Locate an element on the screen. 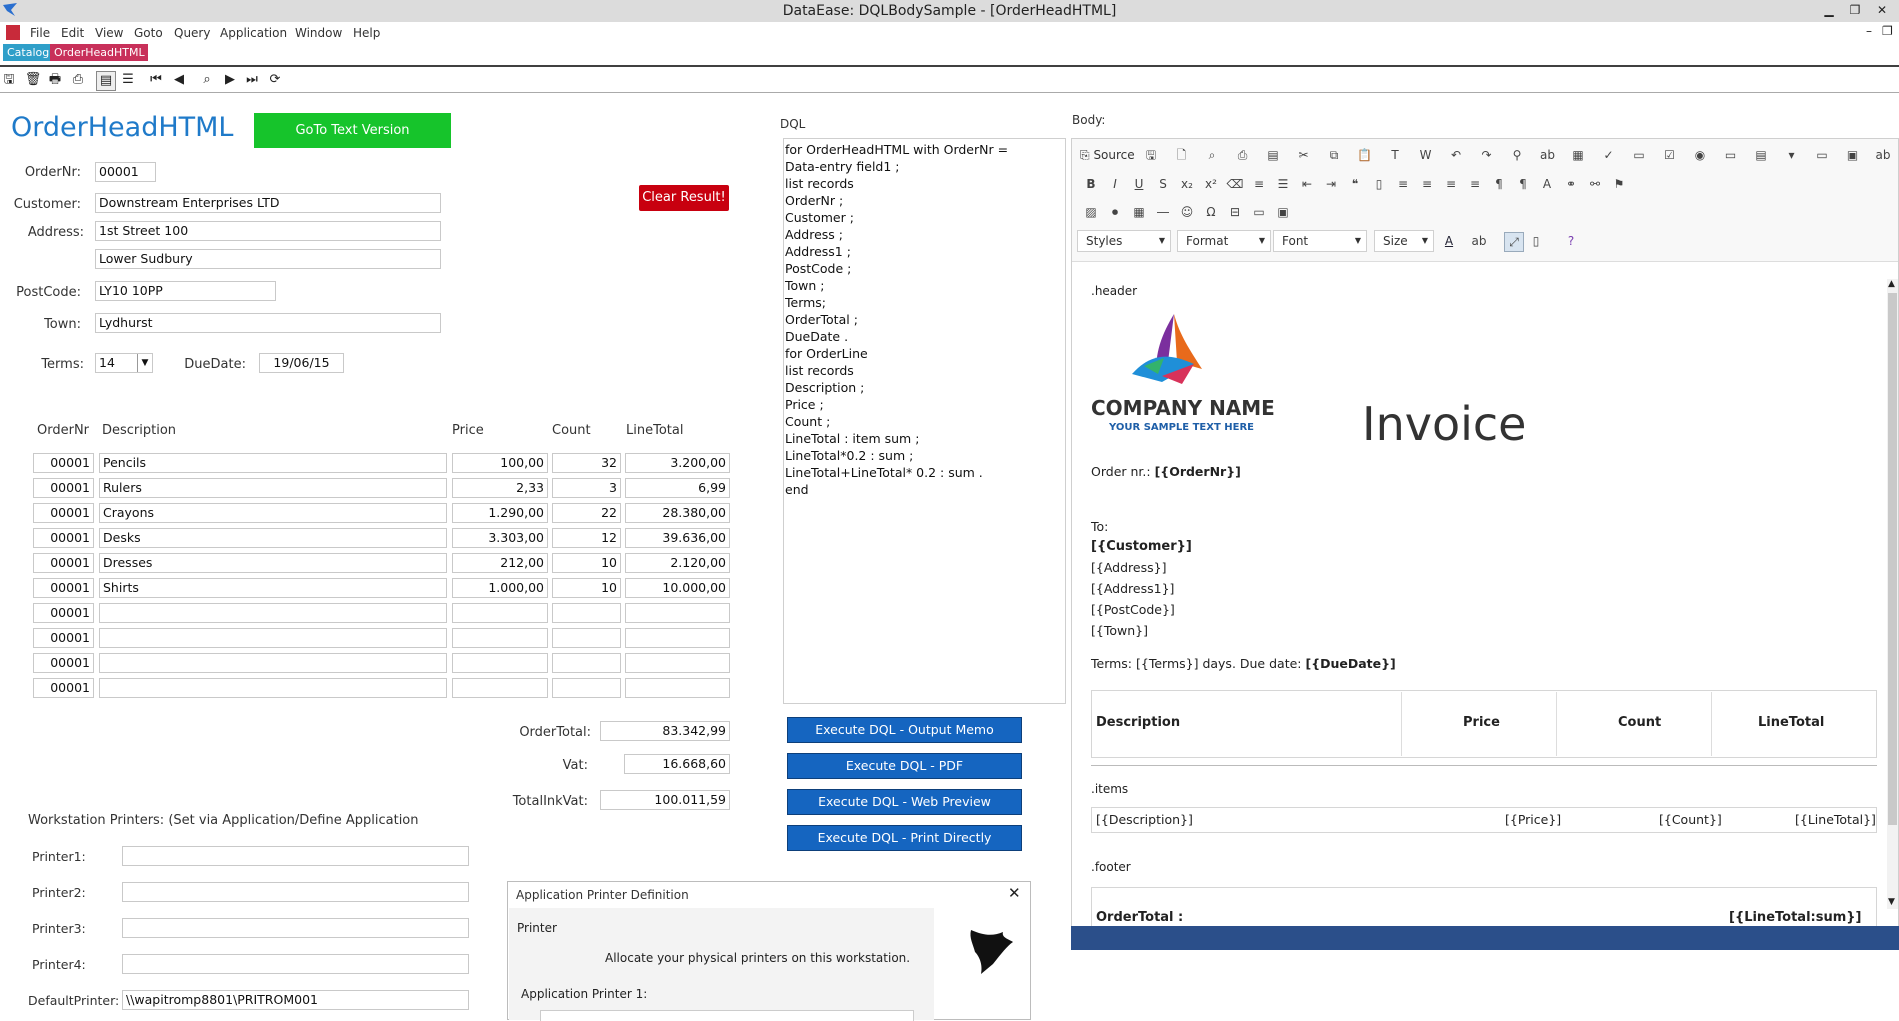 The height and width of the screenshot is (1021, 1899). first-record-icon: ⏮ is located at coordinates (156, 80).